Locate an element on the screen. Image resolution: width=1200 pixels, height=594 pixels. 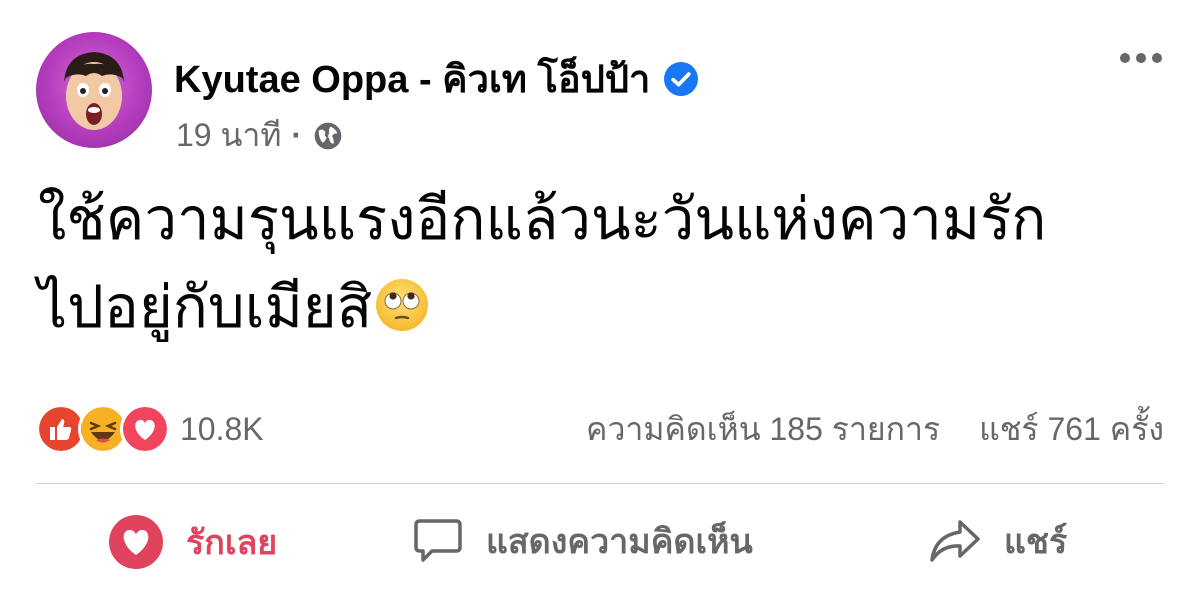
comment-button: แสดงความคิดเห็น is located at coordinates (582, 541).